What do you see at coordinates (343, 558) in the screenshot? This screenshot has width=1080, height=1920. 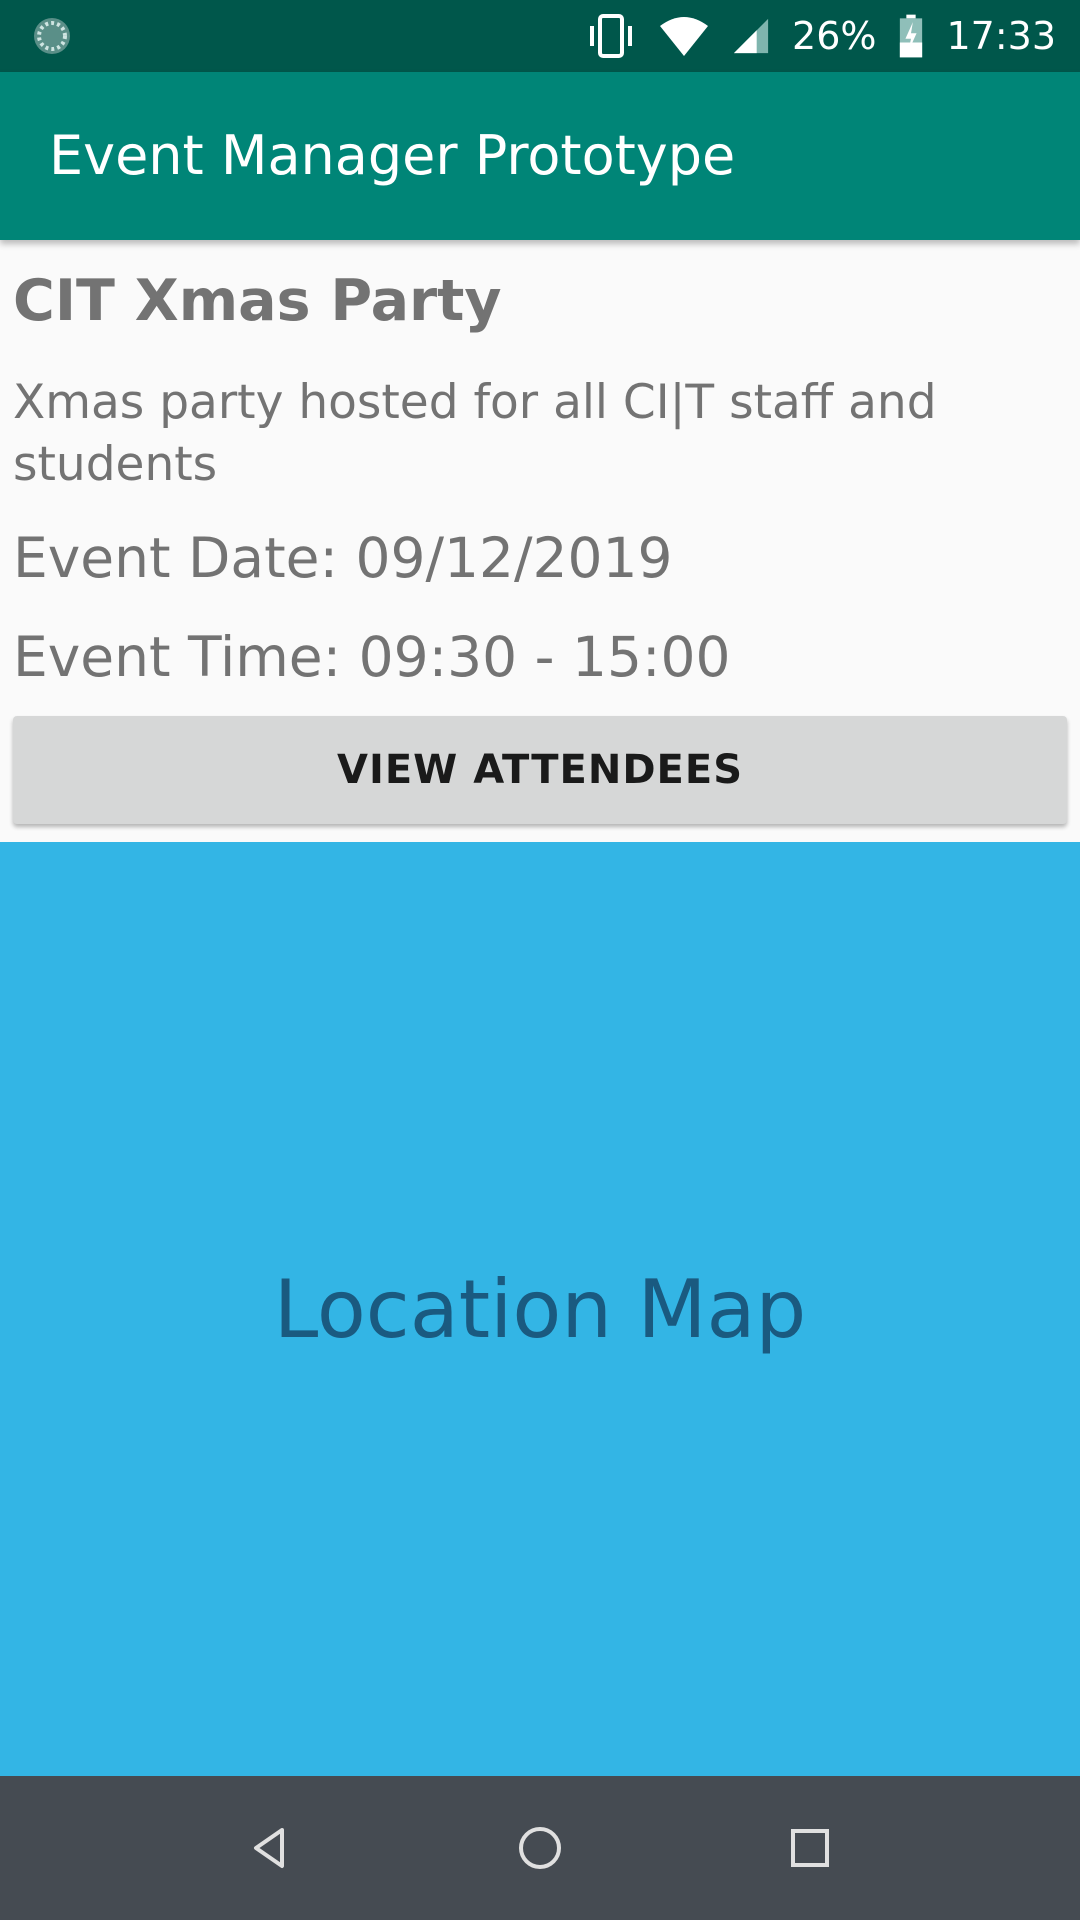 I see `event-date: Event Date: 09/12/2019` at bounding box center [343, 558].